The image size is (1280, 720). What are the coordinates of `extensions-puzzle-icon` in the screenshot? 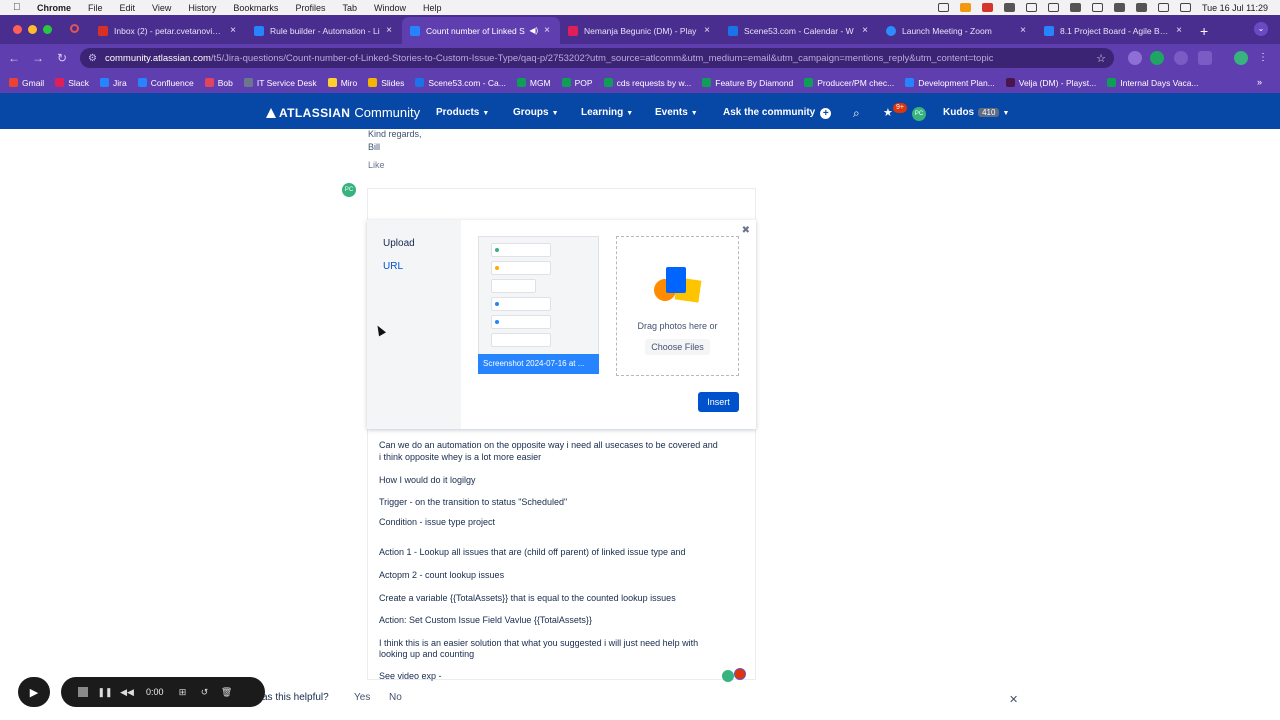 It's located at (1205, 58).